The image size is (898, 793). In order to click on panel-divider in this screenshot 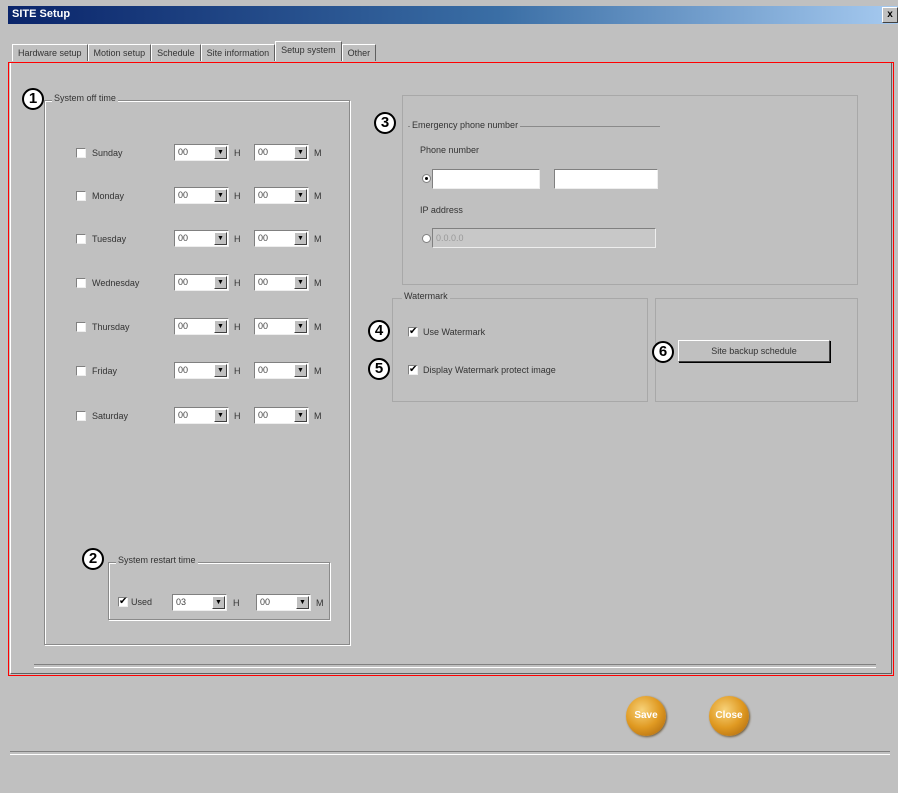, I will do `click(455, 666)`.